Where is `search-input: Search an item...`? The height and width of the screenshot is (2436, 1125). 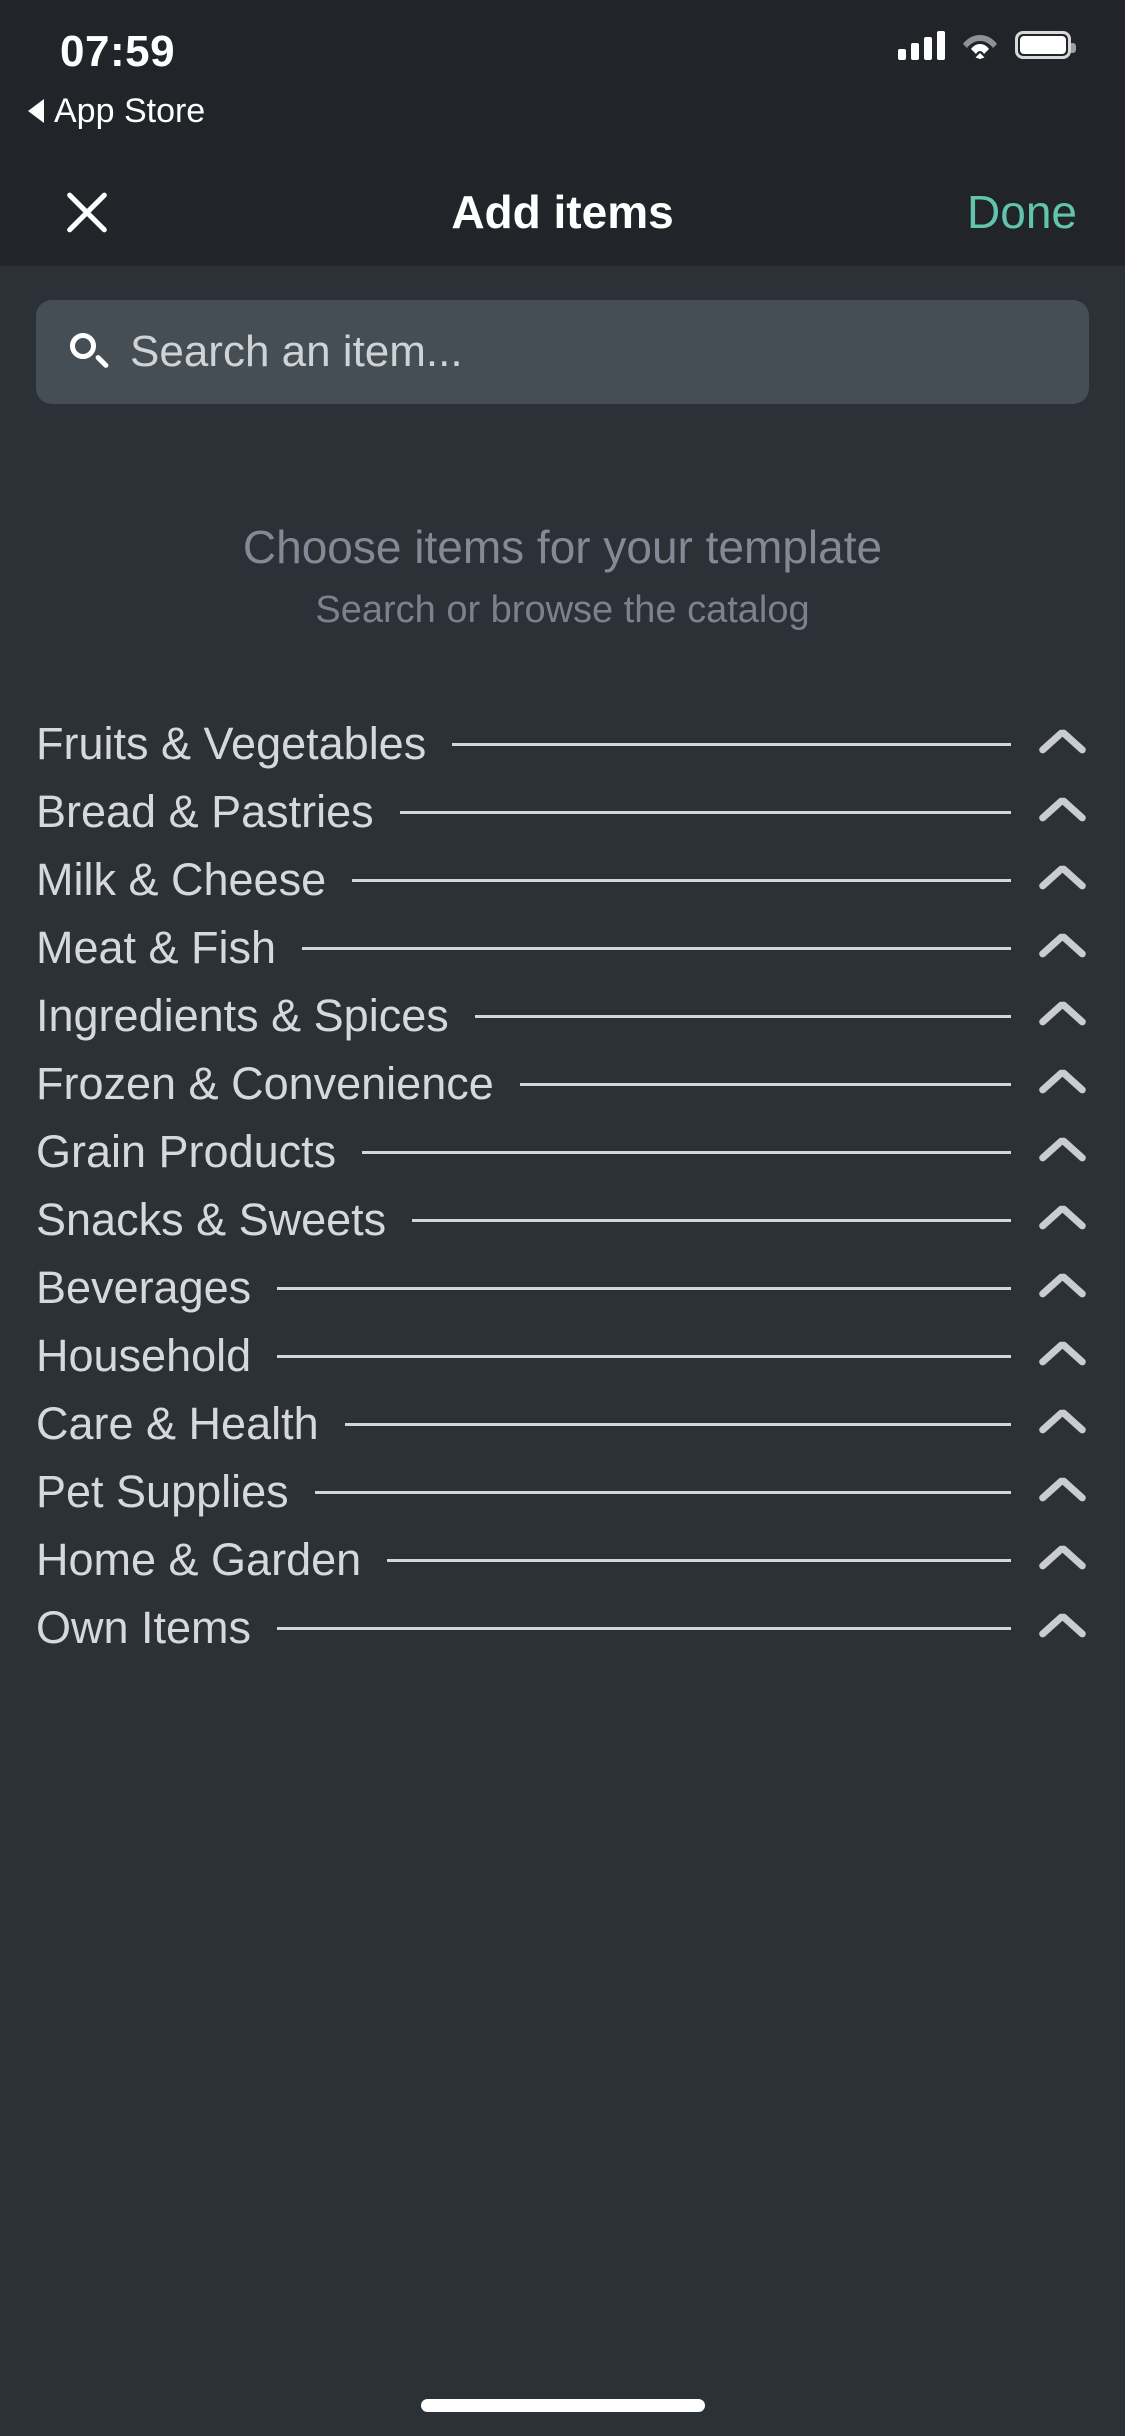
search-input: Search an item... is located at coordinates (562, 352).